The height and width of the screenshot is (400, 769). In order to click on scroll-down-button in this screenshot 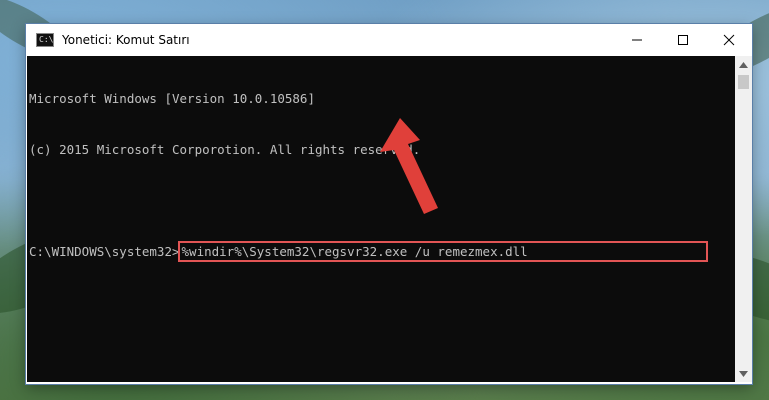, I will do `click(743, 373)`.